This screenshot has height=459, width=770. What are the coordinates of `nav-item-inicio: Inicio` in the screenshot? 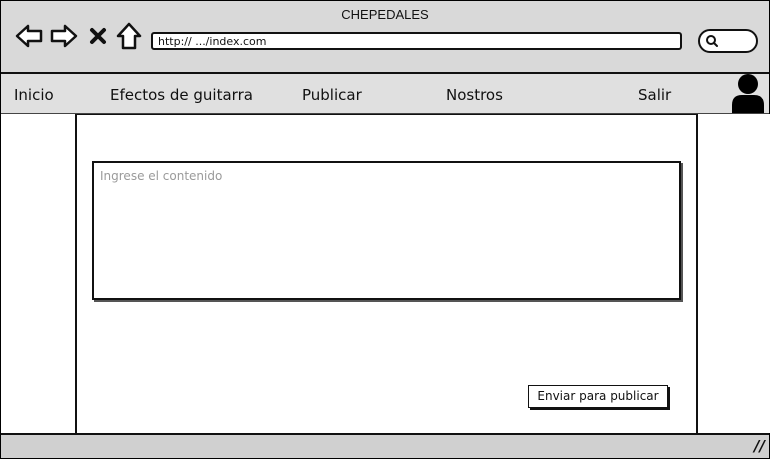 It's located at (34, 95).